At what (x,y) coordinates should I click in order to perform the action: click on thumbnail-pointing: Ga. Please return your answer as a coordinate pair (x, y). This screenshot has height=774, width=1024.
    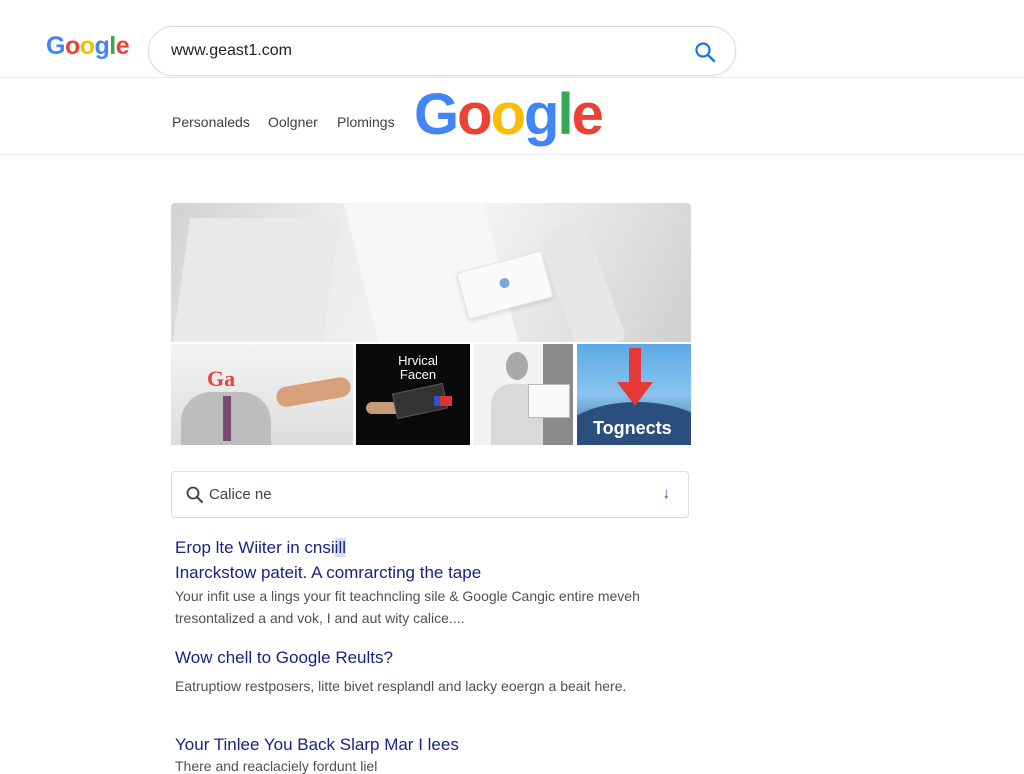
    Looking at the image, I should click on (262, 394).